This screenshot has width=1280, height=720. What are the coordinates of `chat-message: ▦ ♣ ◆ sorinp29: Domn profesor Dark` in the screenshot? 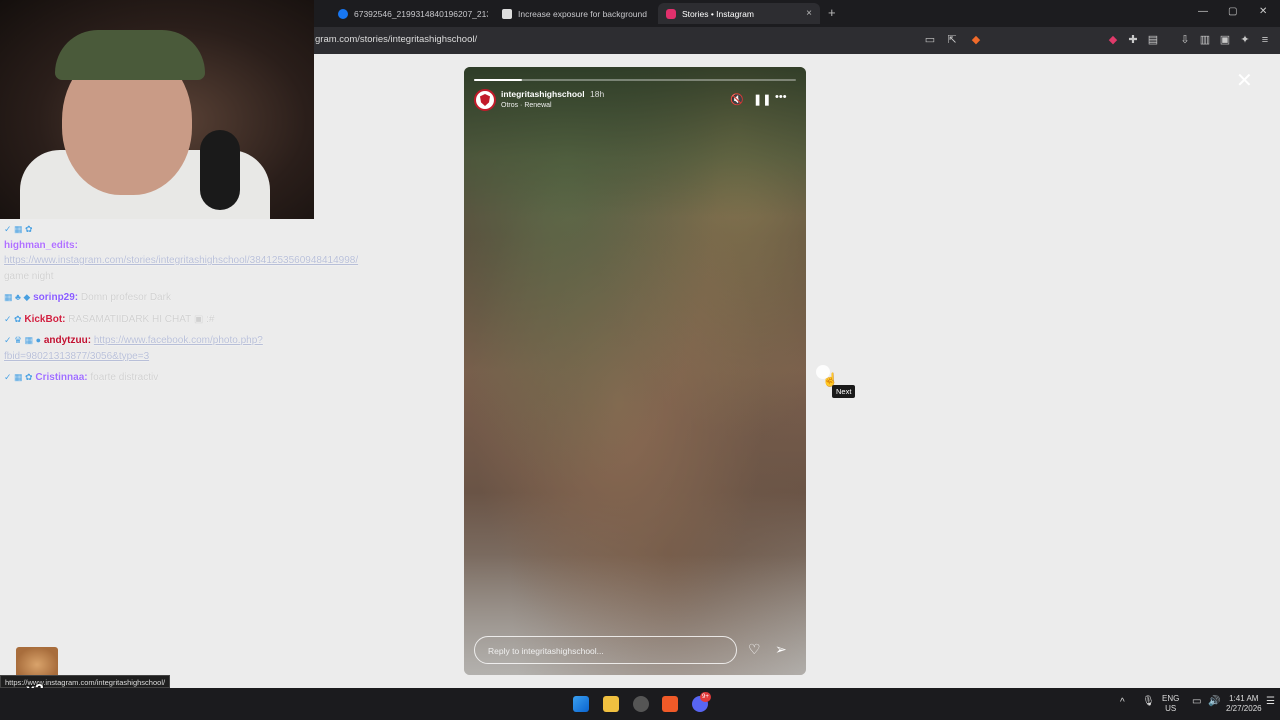 It's located at (169, 298).